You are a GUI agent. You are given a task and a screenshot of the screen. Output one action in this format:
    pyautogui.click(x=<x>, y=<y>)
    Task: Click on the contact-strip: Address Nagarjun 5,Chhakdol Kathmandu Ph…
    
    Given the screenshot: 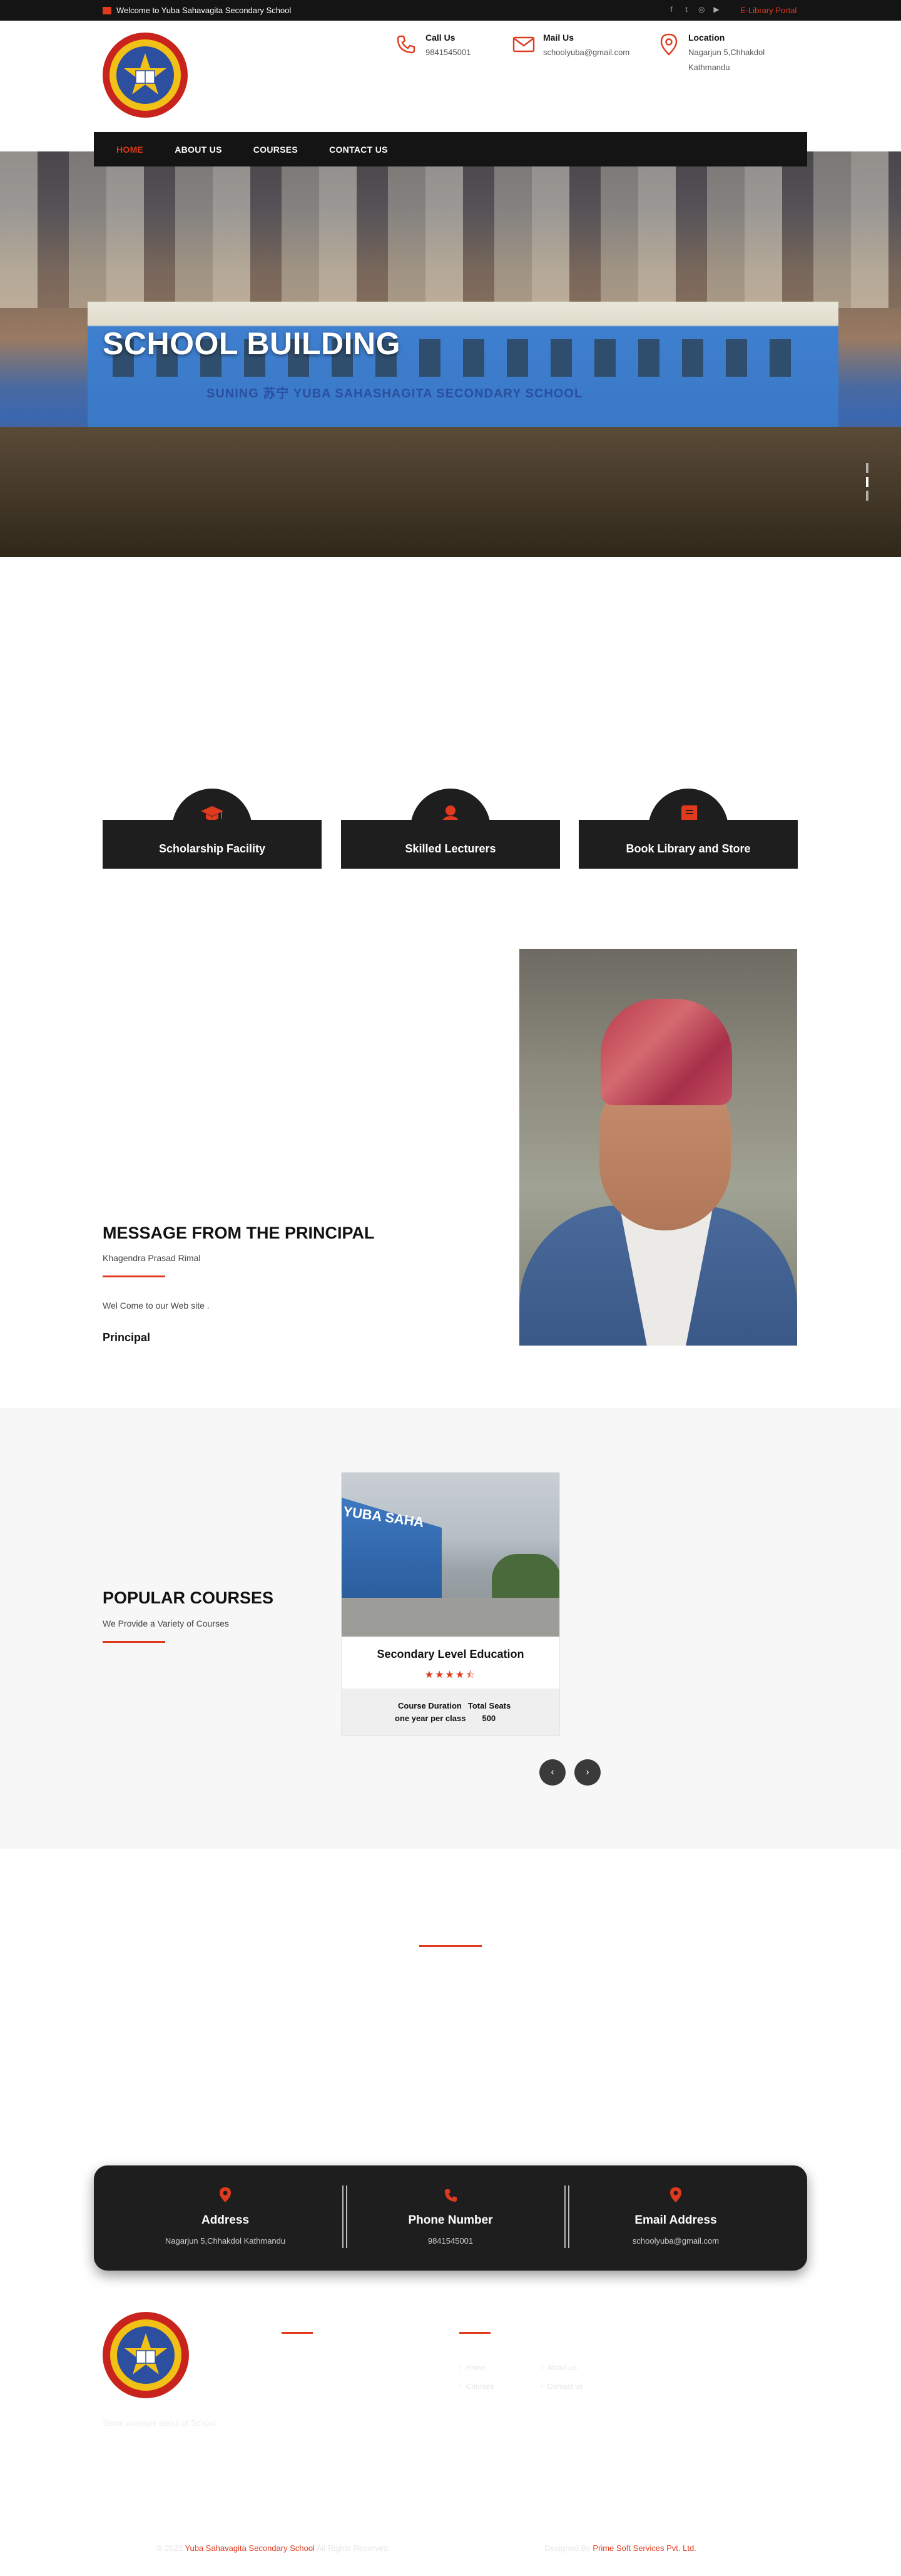 What is the action you would take?
    pyautogui.click(x=450, y=2218)
    